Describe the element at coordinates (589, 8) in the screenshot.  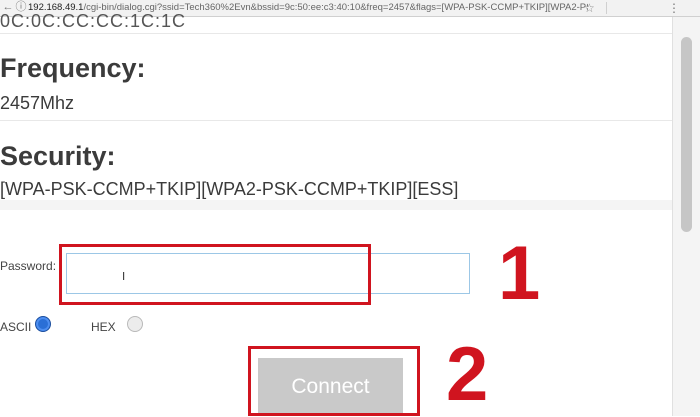
I see `star-icon: ☆` at that location.